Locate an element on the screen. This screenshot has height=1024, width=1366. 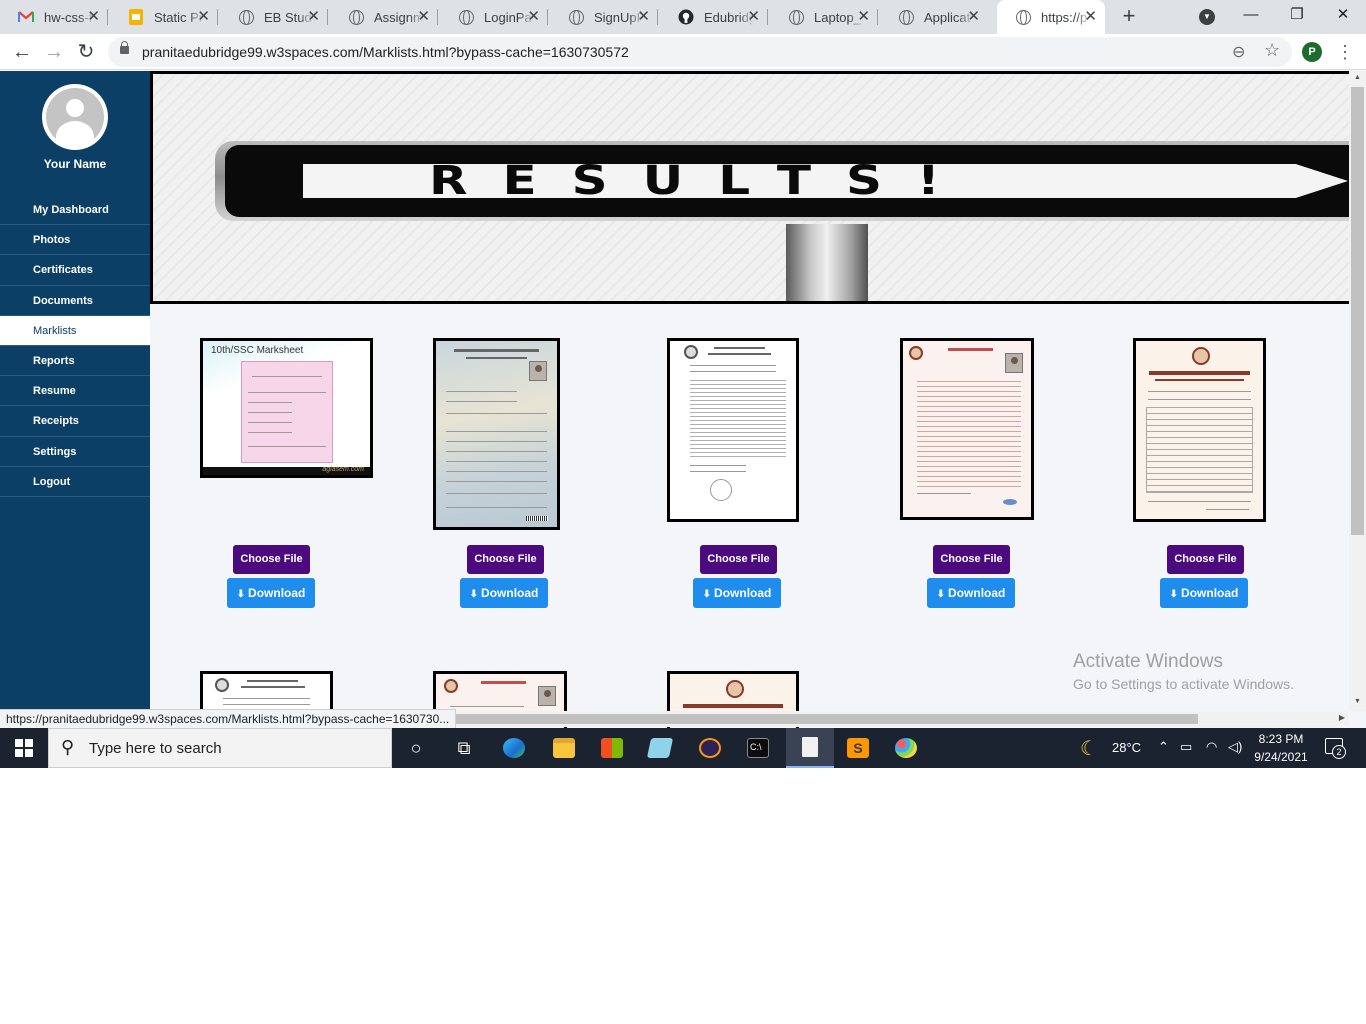
github-icon is located at coordinates (686, 17).